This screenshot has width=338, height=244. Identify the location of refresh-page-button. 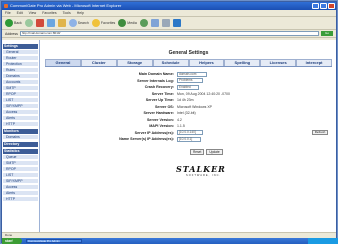
(50, 23).